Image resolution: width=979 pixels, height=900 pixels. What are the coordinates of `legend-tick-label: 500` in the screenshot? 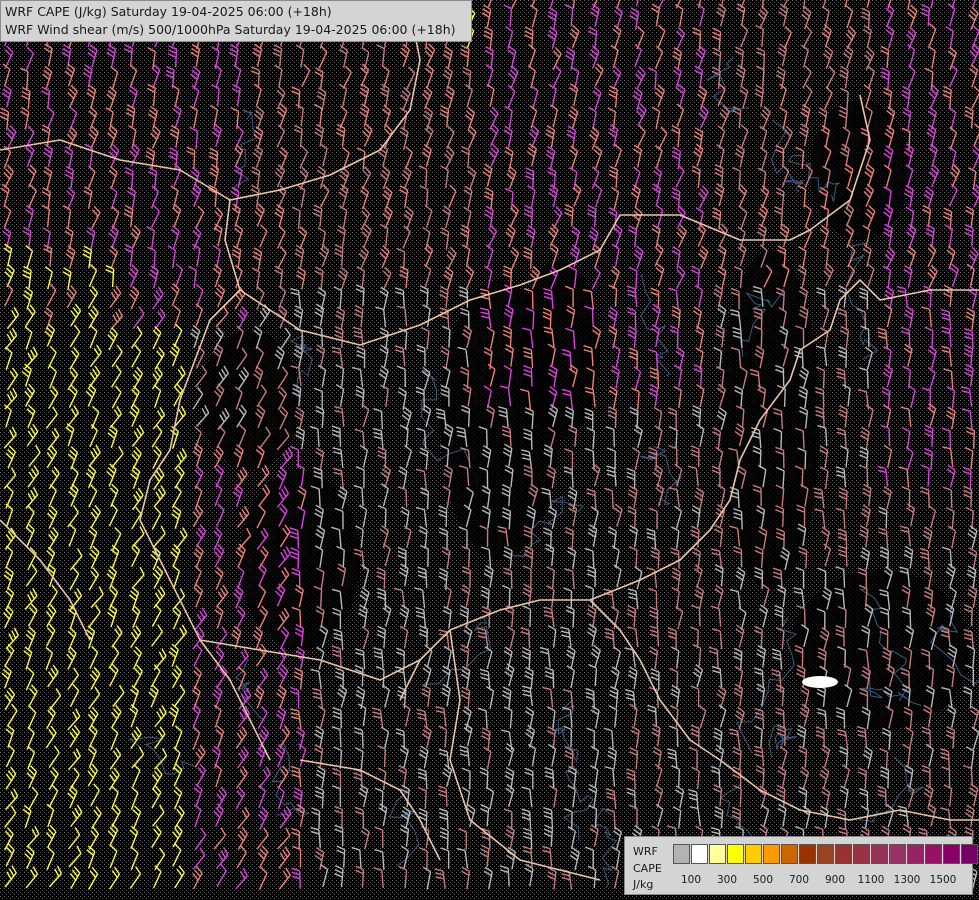 It's located at (763, 880).